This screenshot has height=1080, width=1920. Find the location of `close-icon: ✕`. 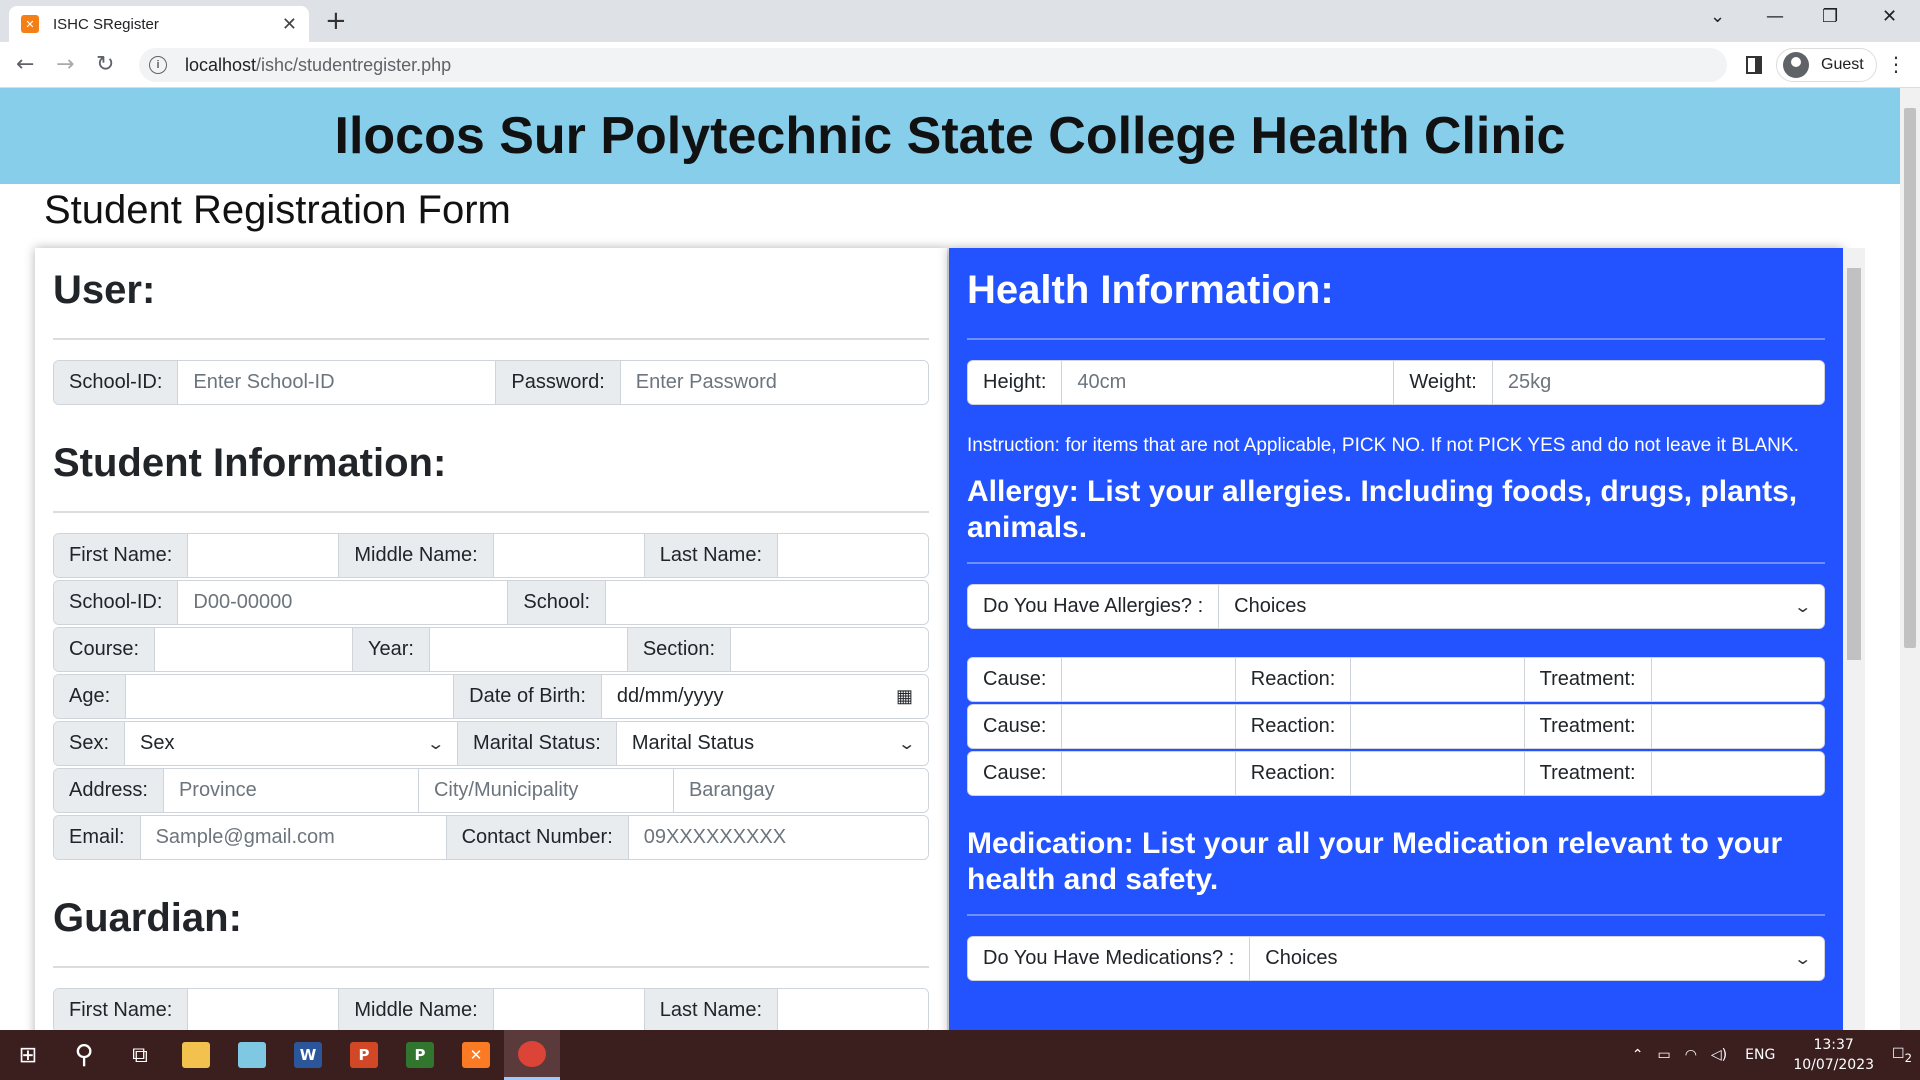

close-icon: ✕ is located at coordinates (289, 24).